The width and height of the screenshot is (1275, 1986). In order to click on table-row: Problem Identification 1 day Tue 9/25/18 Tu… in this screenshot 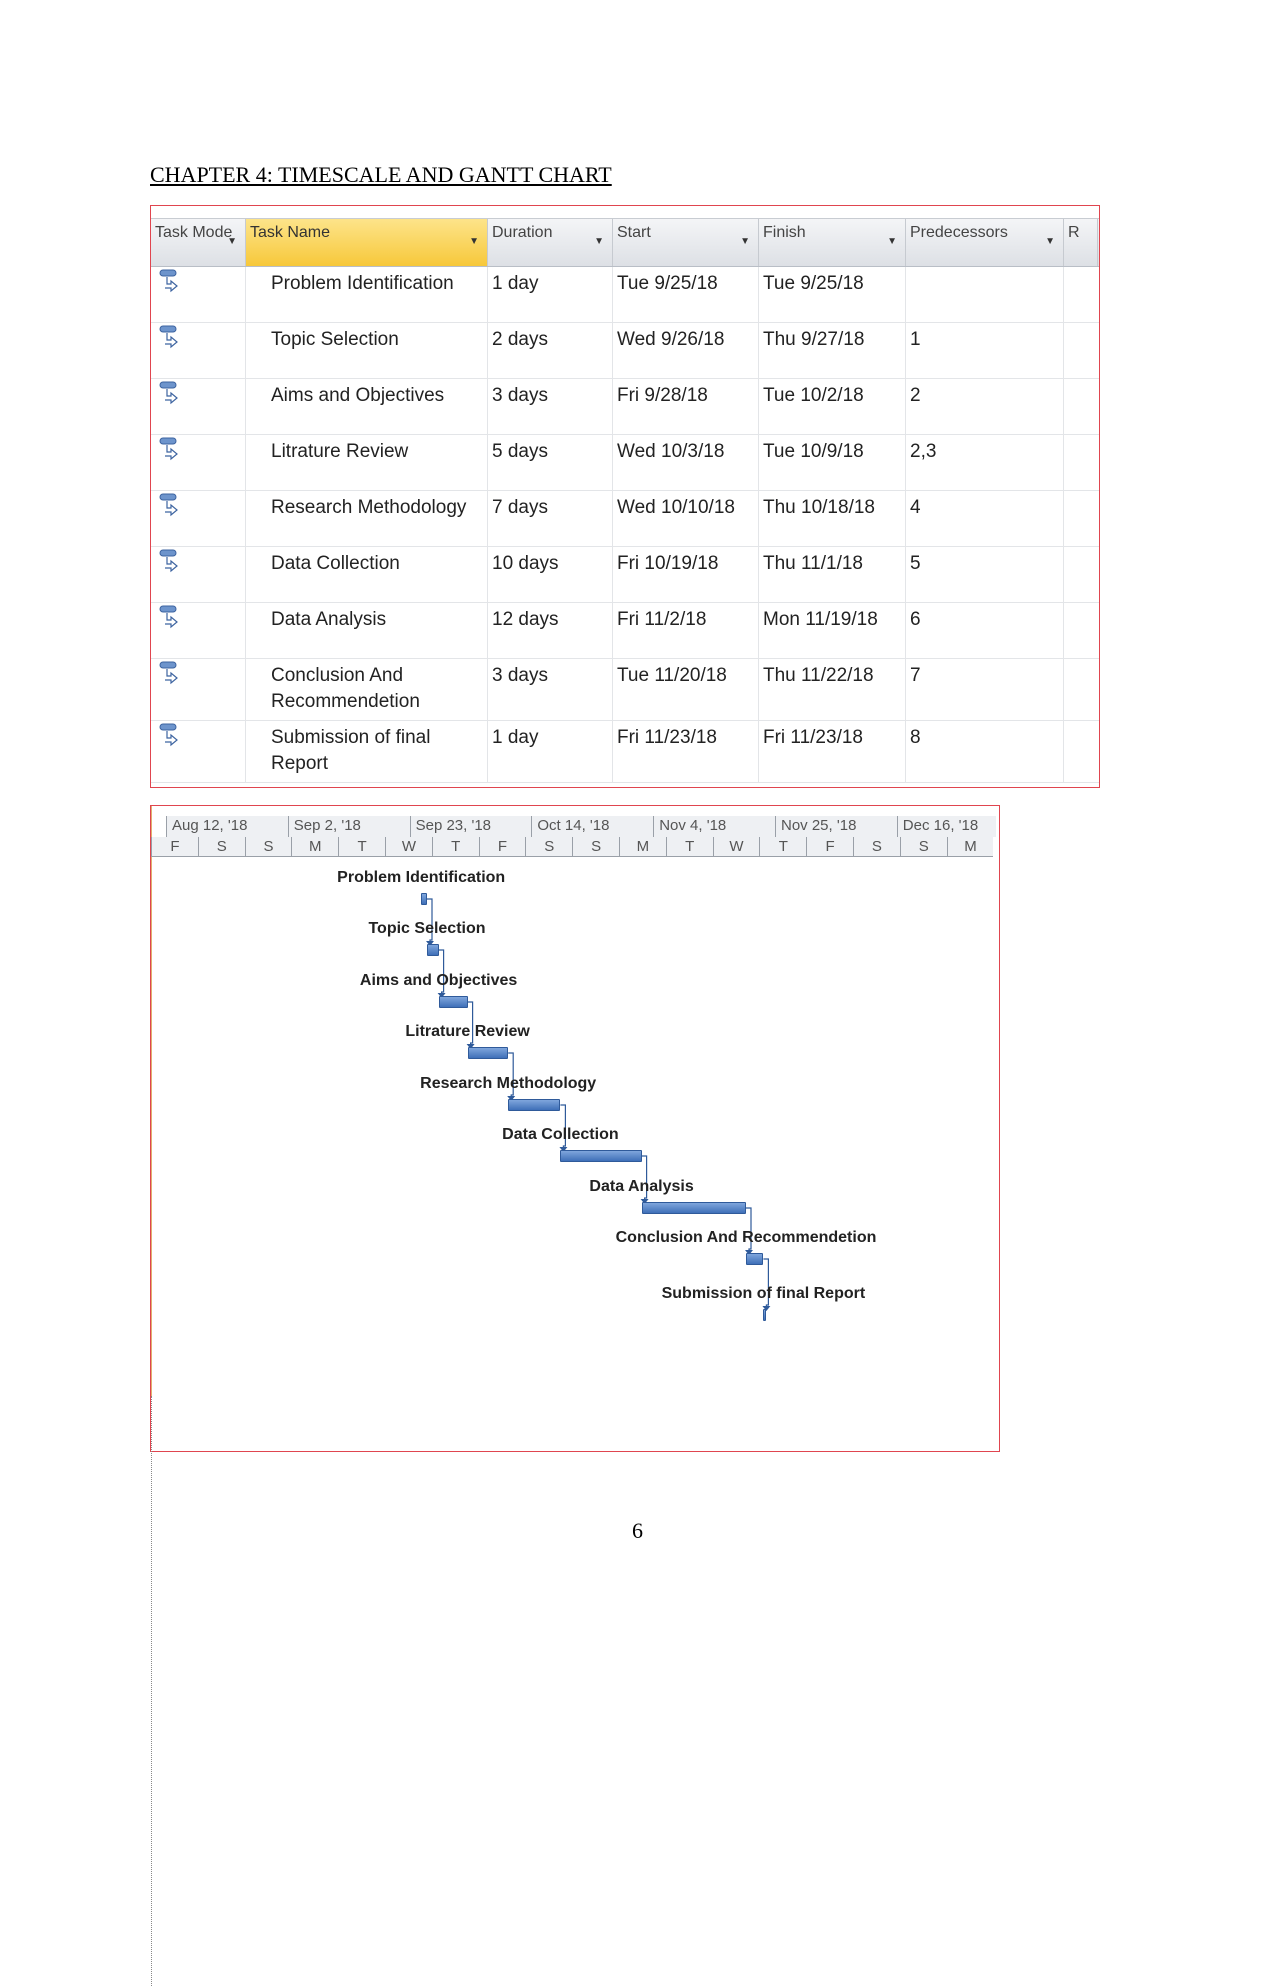, I will do `click(625, 295)`.